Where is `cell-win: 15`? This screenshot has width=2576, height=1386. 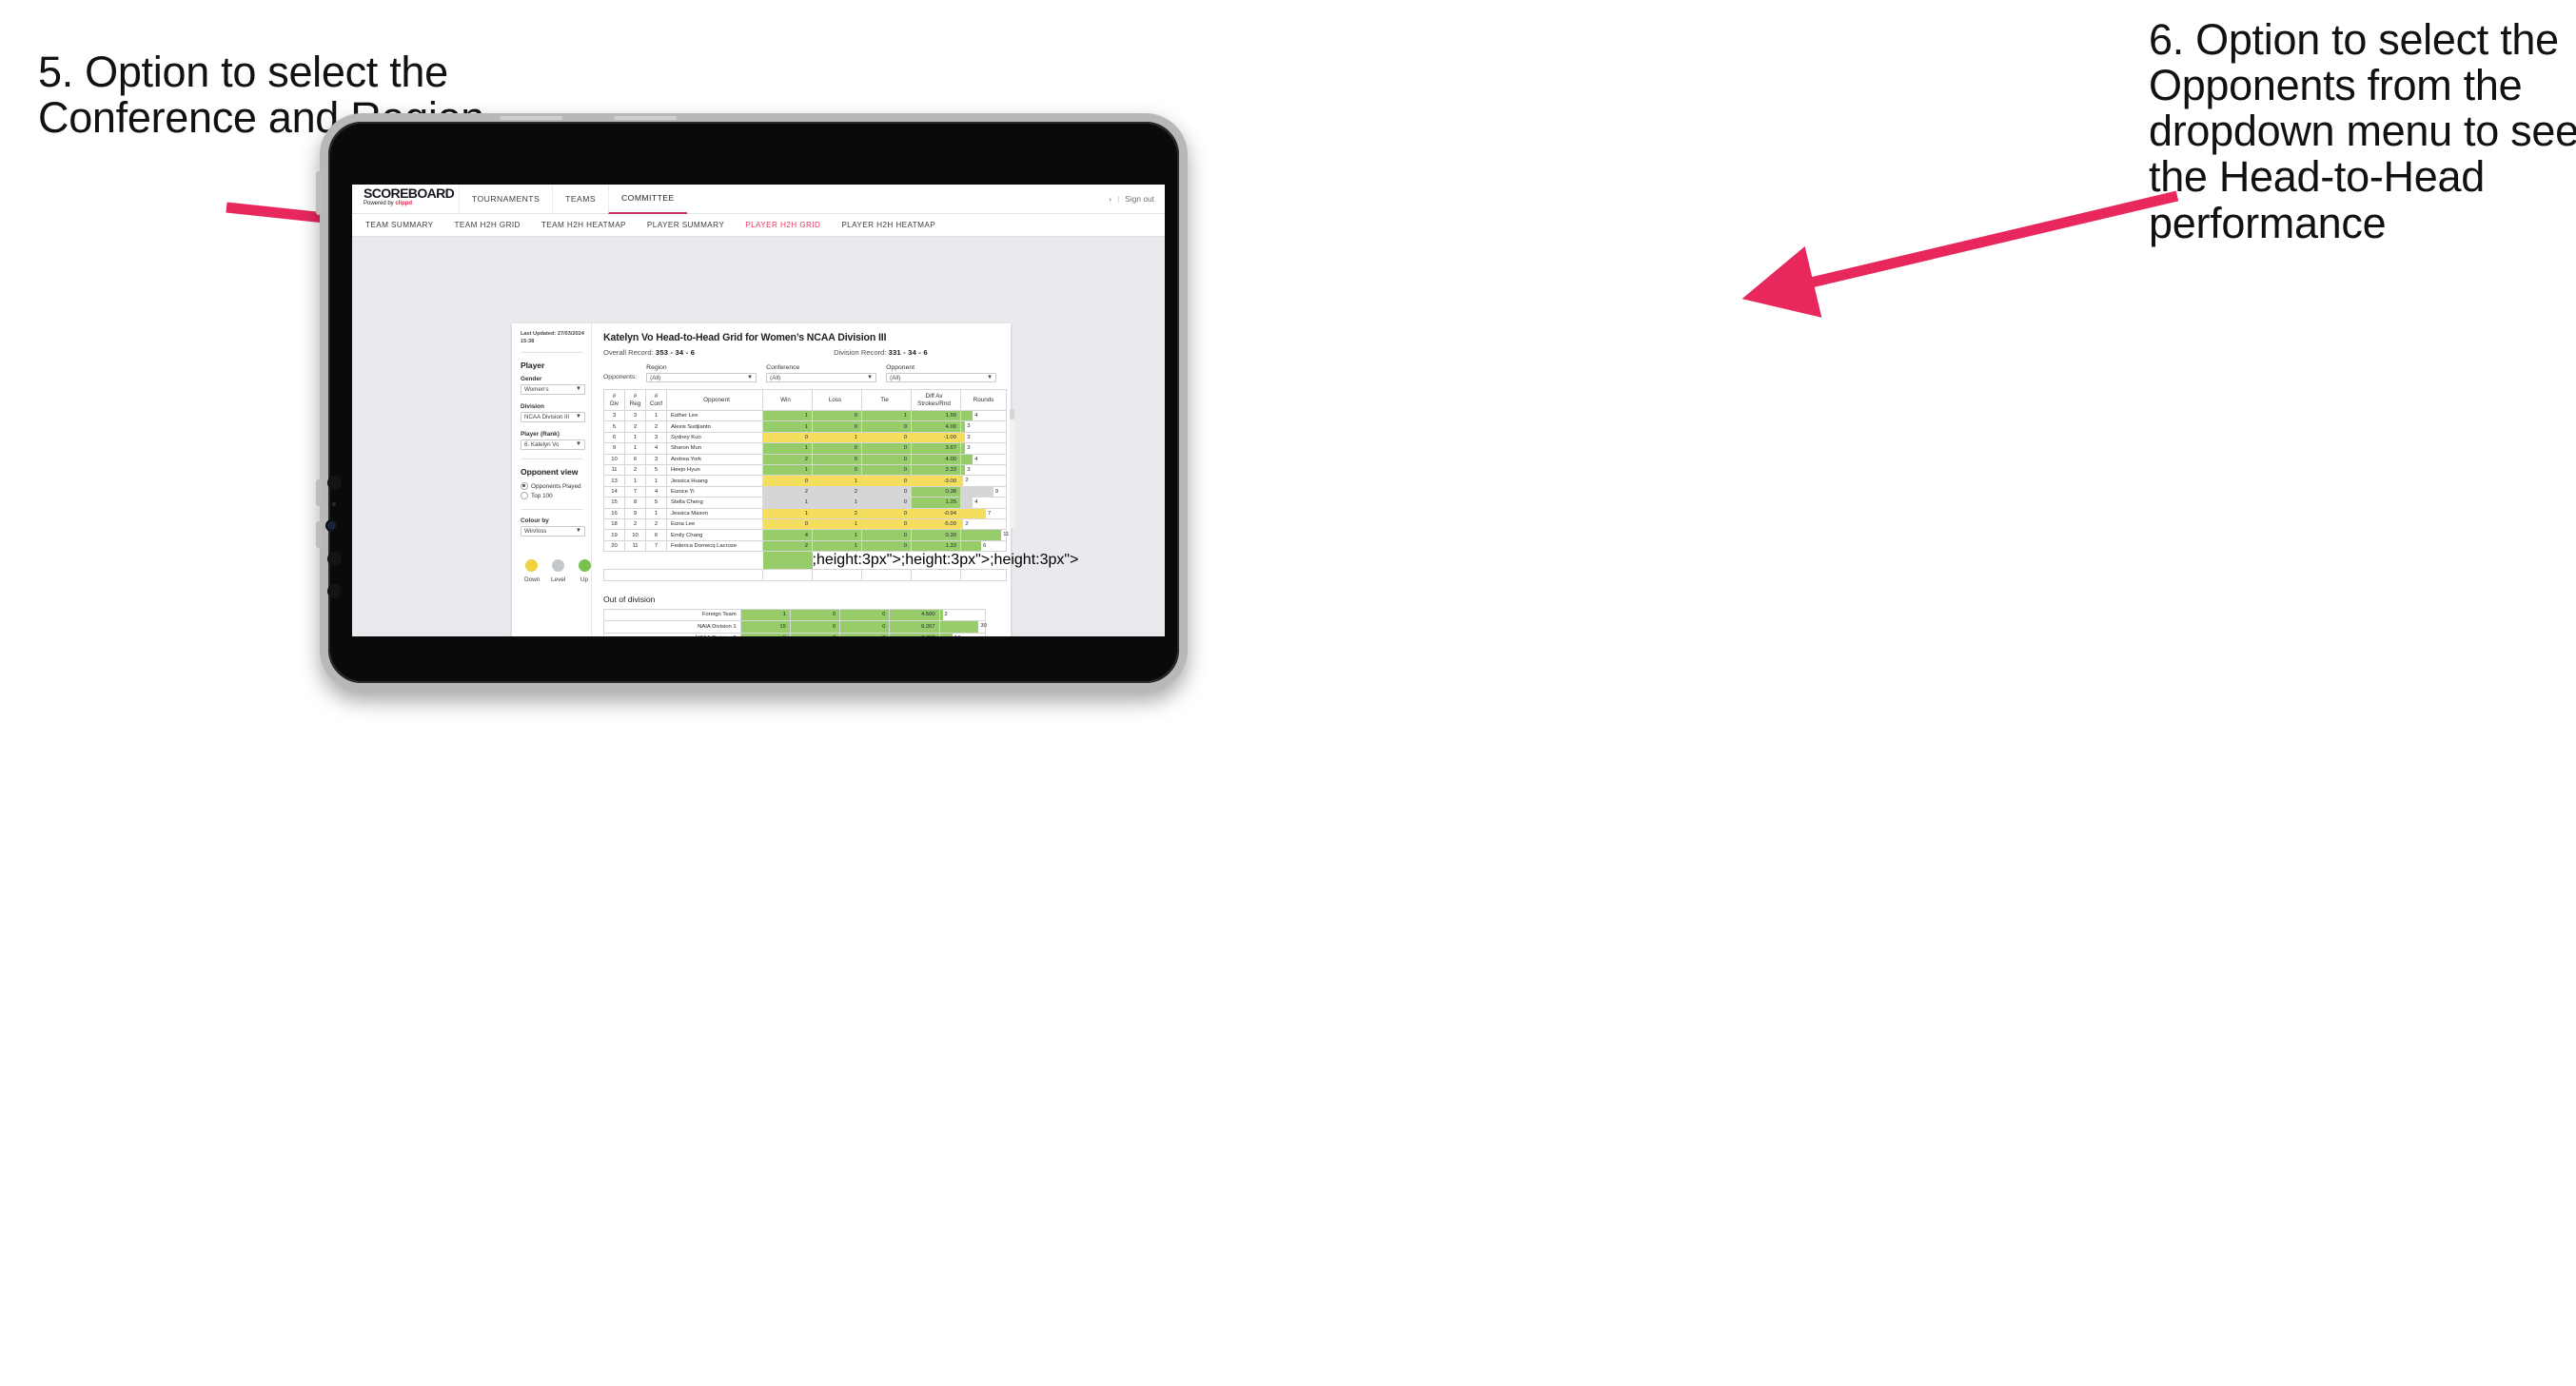
cell-win: 15 is located at coordinates (765, 627).